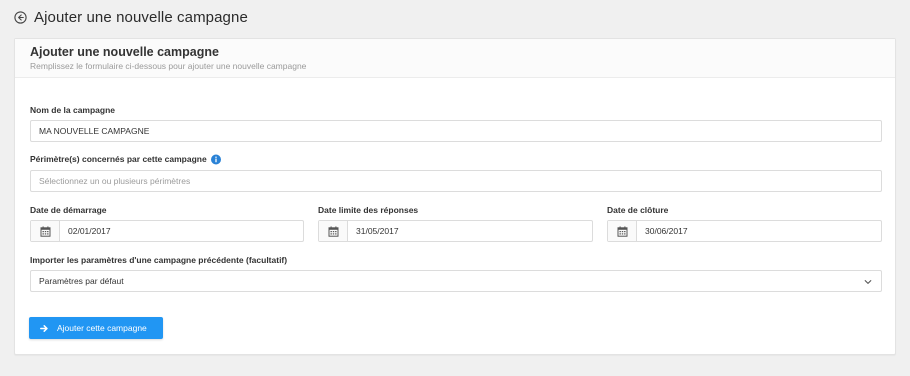 Image resolution: width=910 pixels, height=376 pixels. Describe the element at coordinates (456, 131) in the screenshot. I see `campaign-name-input: MA NOUVELLE CAMPAGNE` at that location.